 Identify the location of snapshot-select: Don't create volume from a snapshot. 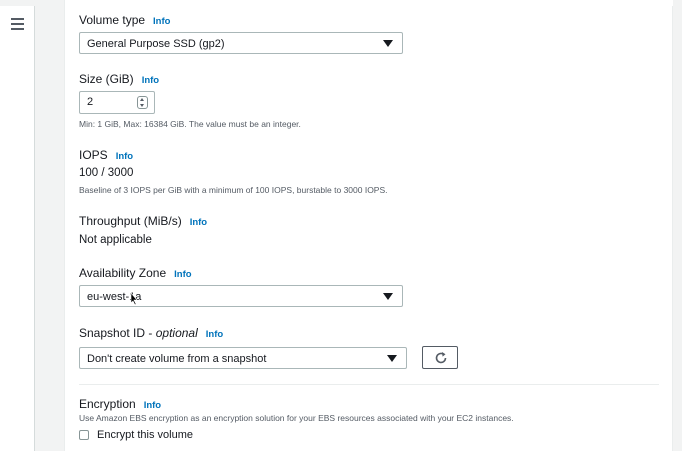
(243, 358).